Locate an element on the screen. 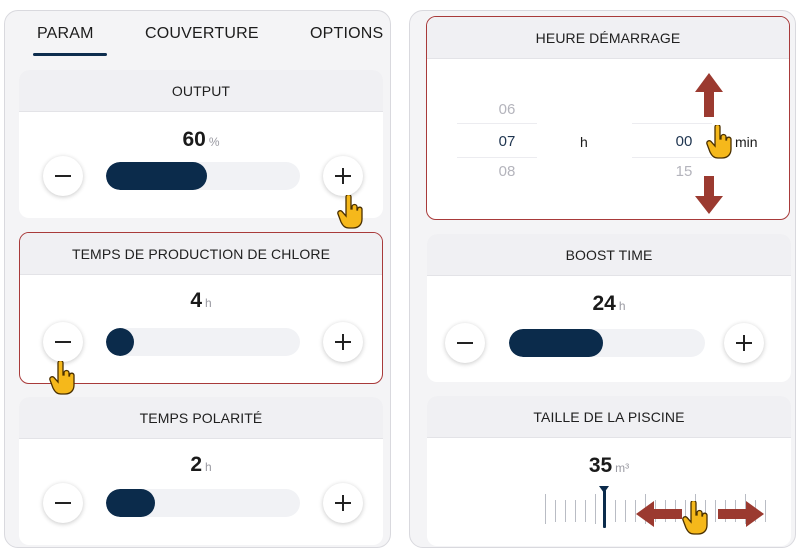 Image resolution: width=796 pixels, height=553 pixels. piscine-card: TAILLE DE LA PISCINE 35 m³ is located at coordinates (609, 471).